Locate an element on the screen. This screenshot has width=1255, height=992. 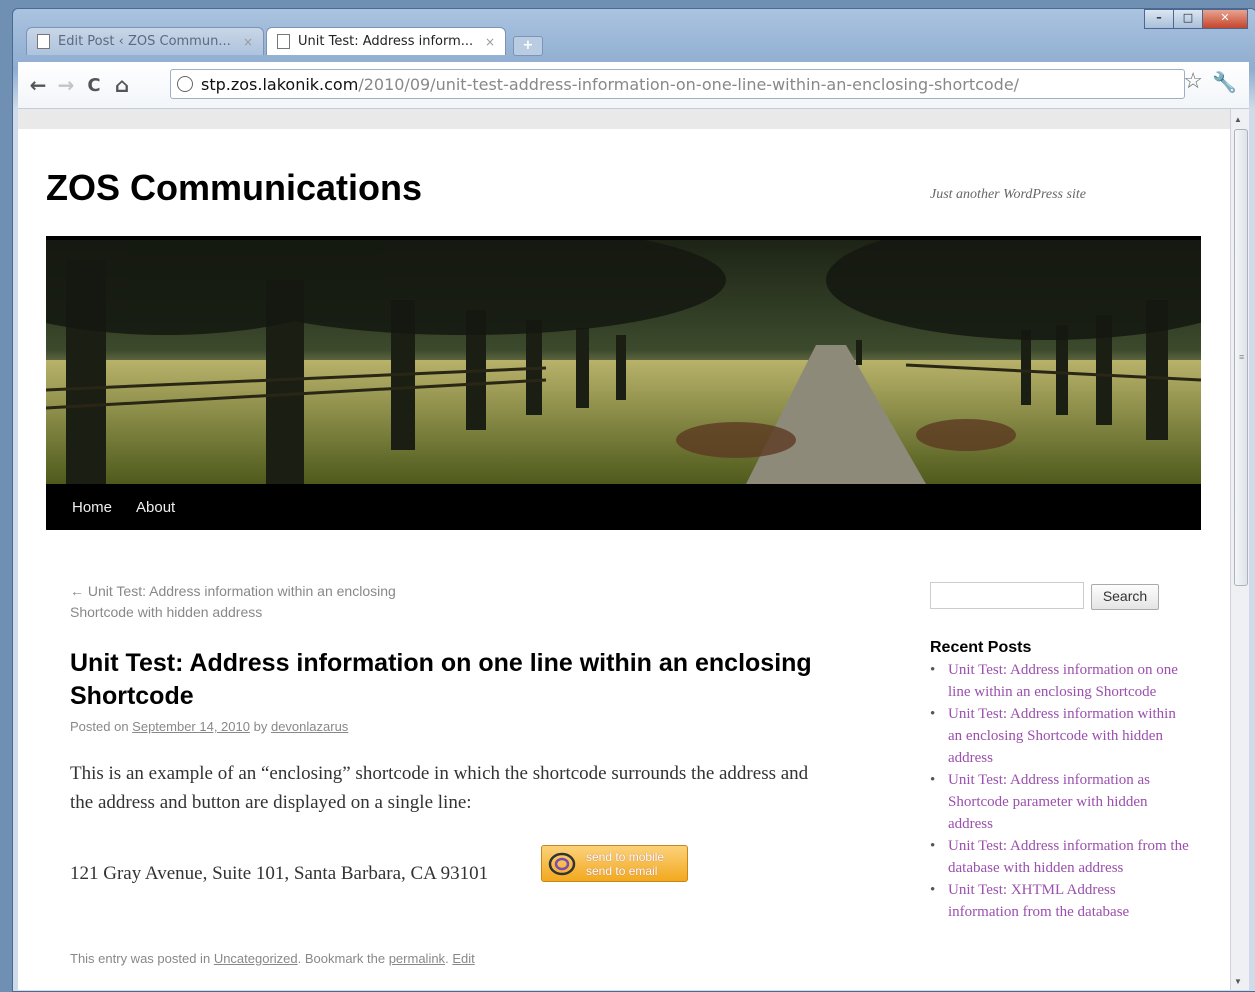
edit-link: Edit is located at coordinates (463, 958).